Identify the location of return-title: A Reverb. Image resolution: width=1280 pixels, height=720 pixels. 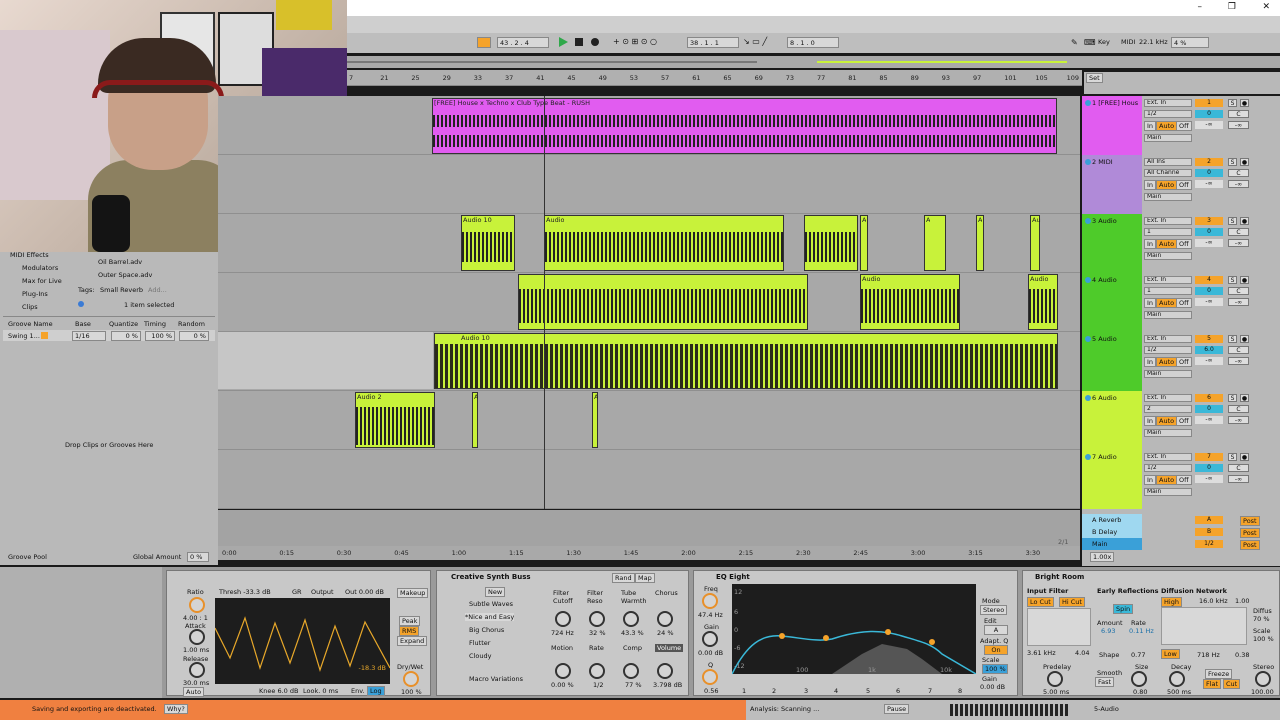
(1112, 520).